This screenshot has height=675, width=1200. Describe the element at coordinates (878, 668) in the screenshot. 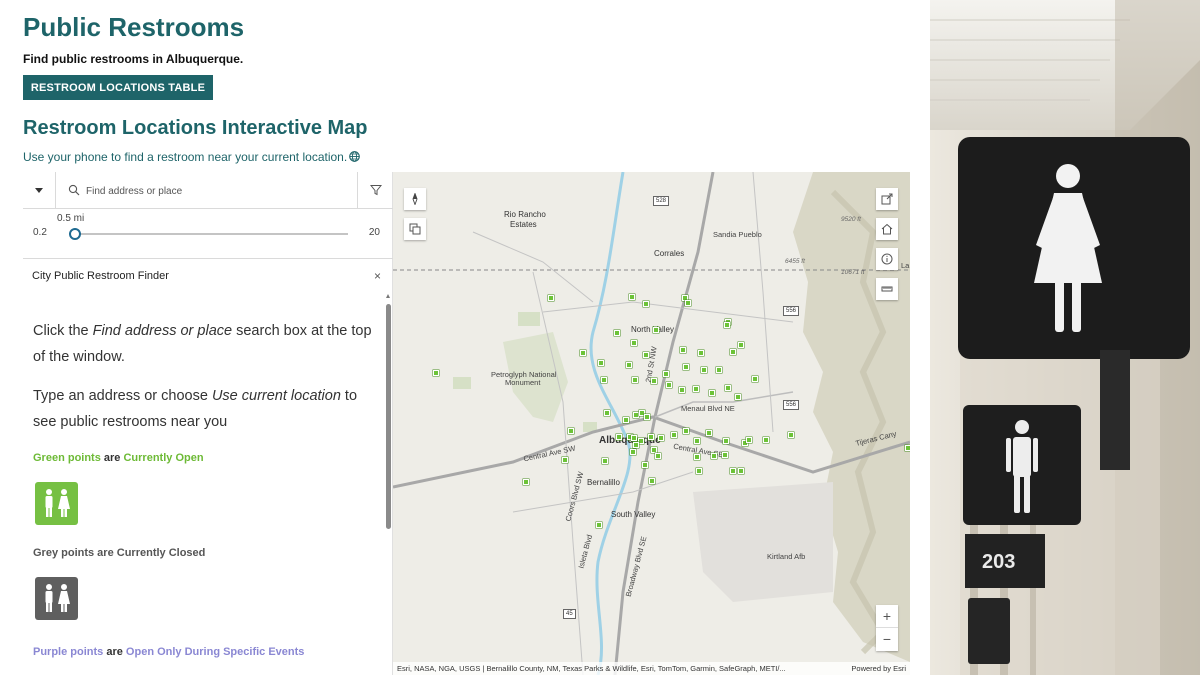

I see `powered-by-esri: Powered by Esri` at that location.